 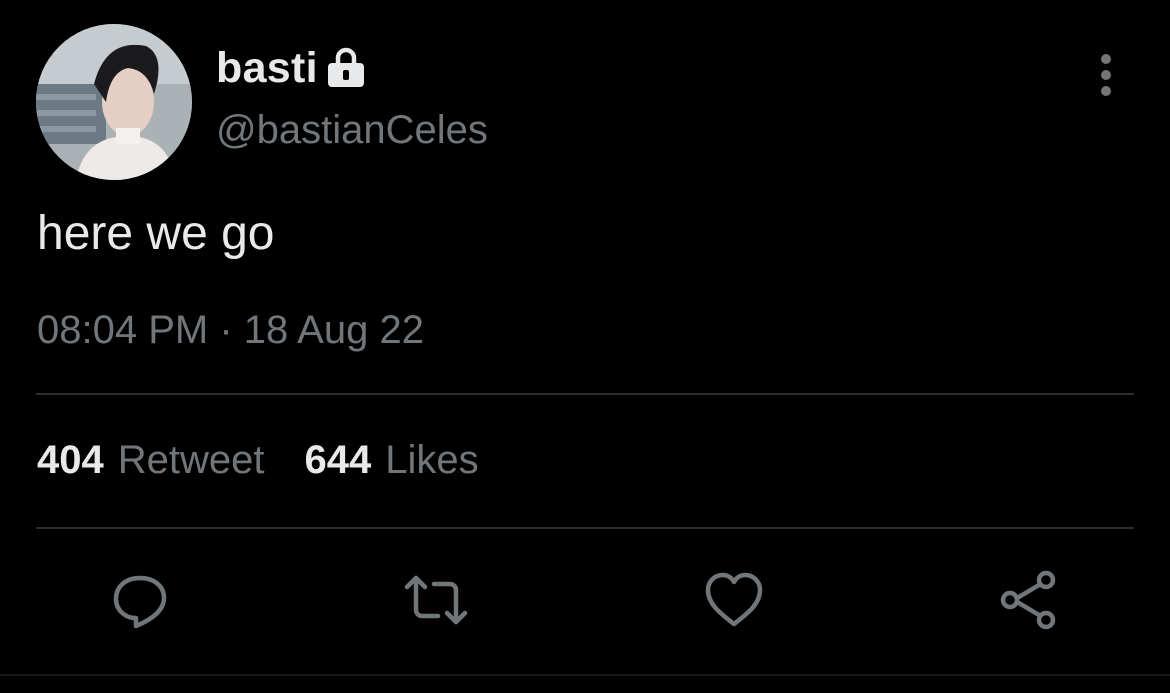 I want to click on reply-icon, so click(x=140, y=602).